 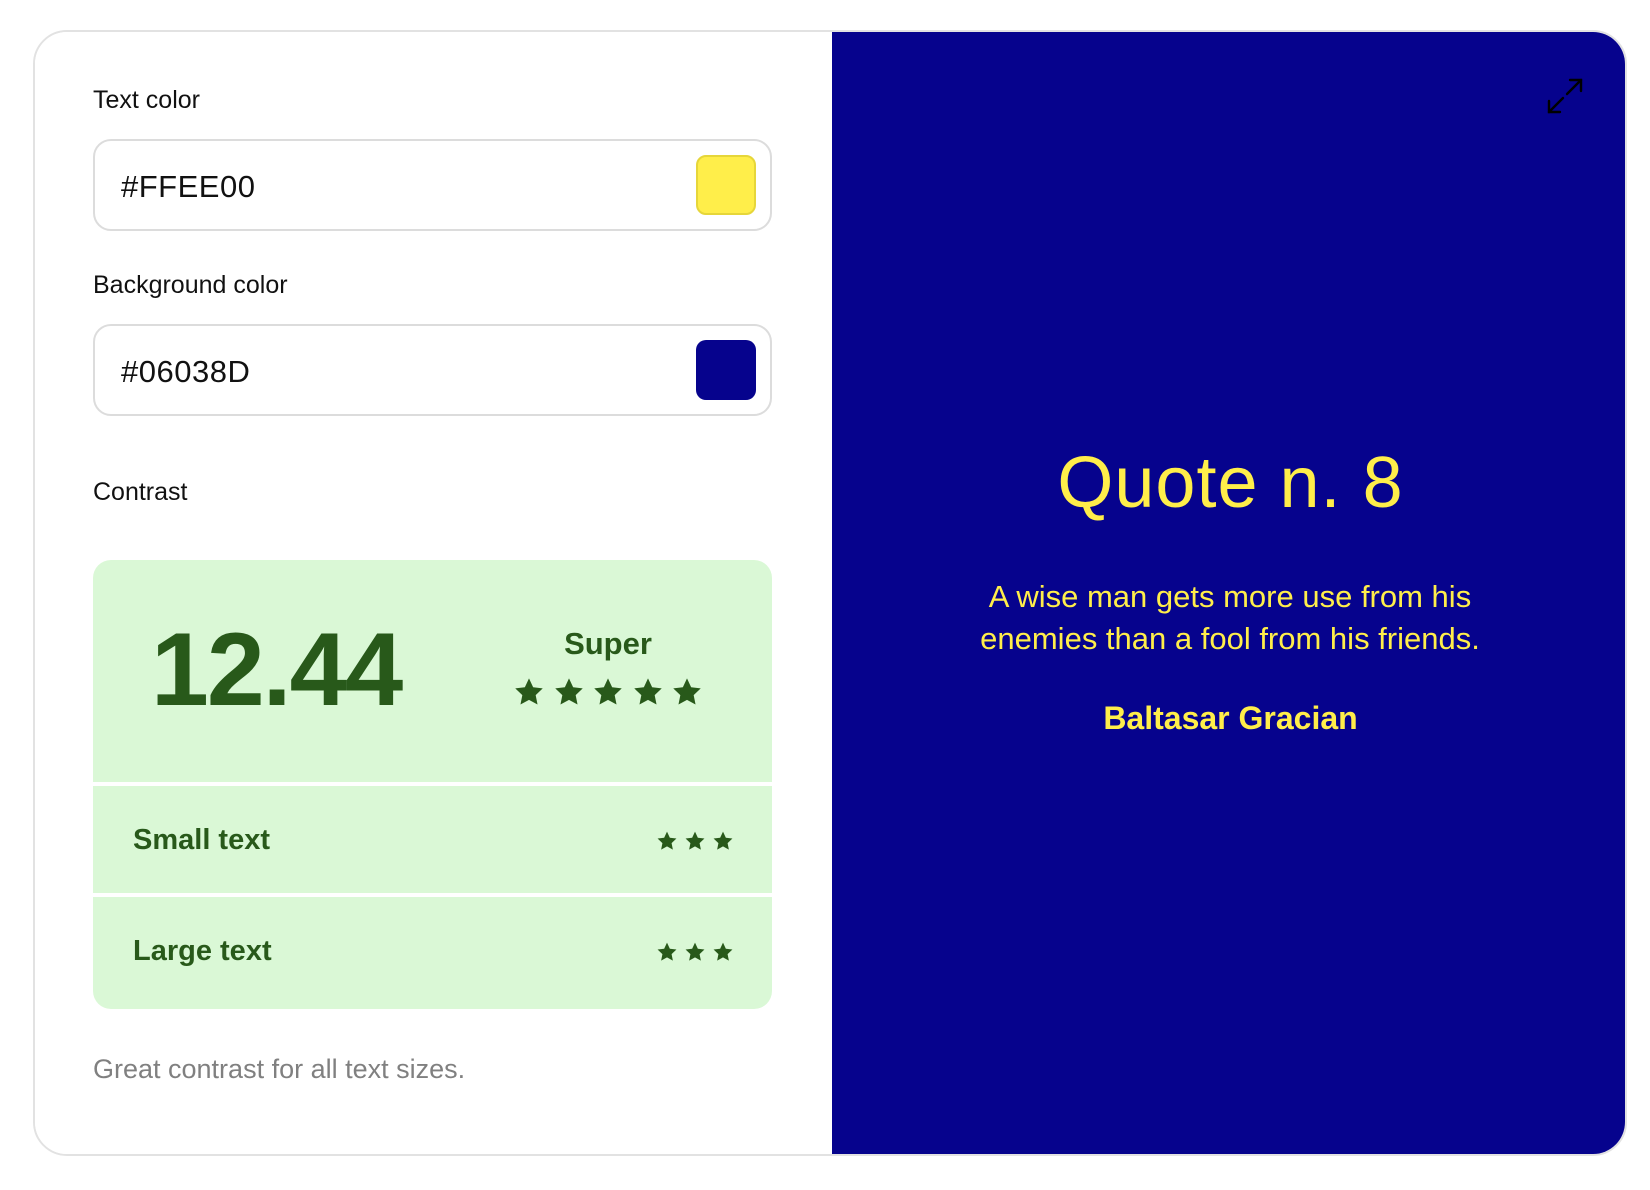 I want to click on large-text-stars, so click(x=695, y=952).